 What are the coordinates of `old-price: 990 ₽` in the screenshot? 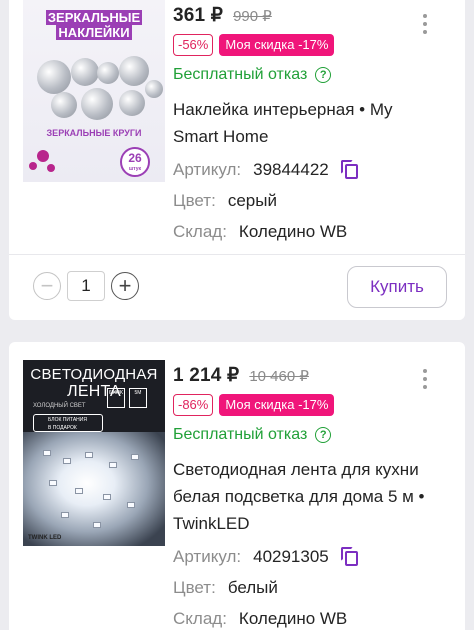 It's located at (252, 16).